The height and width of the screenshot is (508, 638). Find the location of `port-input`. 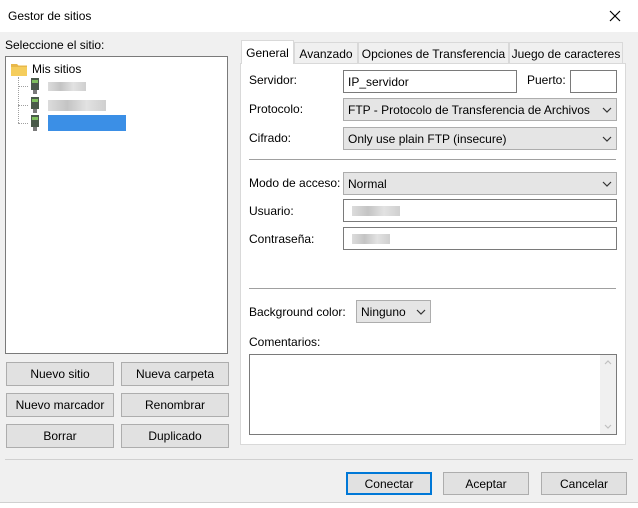

port-input is located at coordinates (593, 81).